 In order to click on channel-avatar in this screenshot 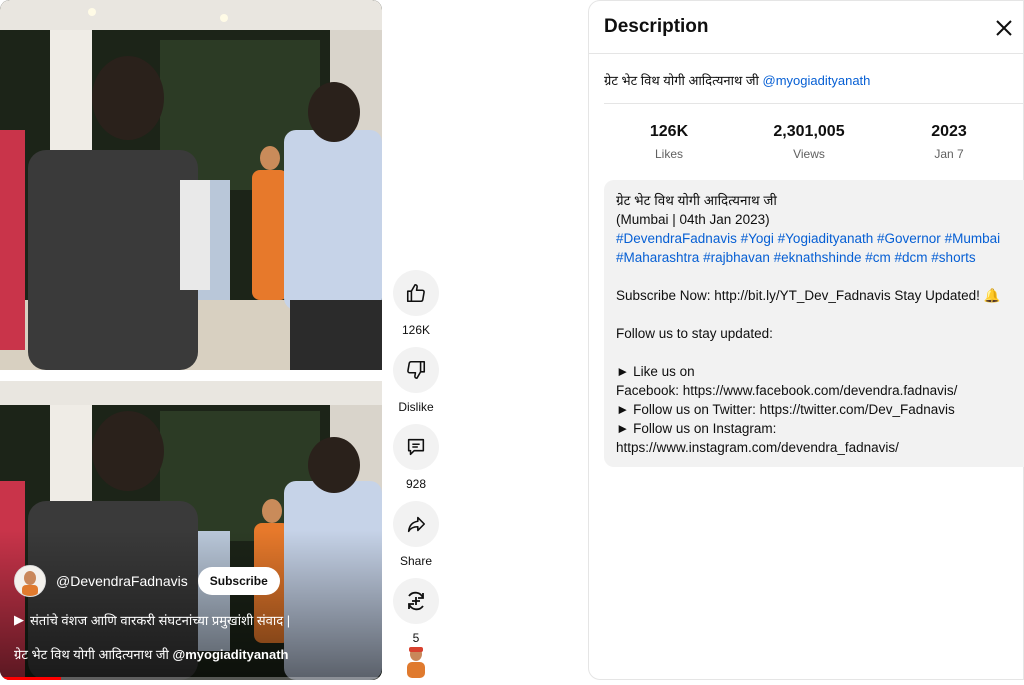, I will do `click(30, 581)`.